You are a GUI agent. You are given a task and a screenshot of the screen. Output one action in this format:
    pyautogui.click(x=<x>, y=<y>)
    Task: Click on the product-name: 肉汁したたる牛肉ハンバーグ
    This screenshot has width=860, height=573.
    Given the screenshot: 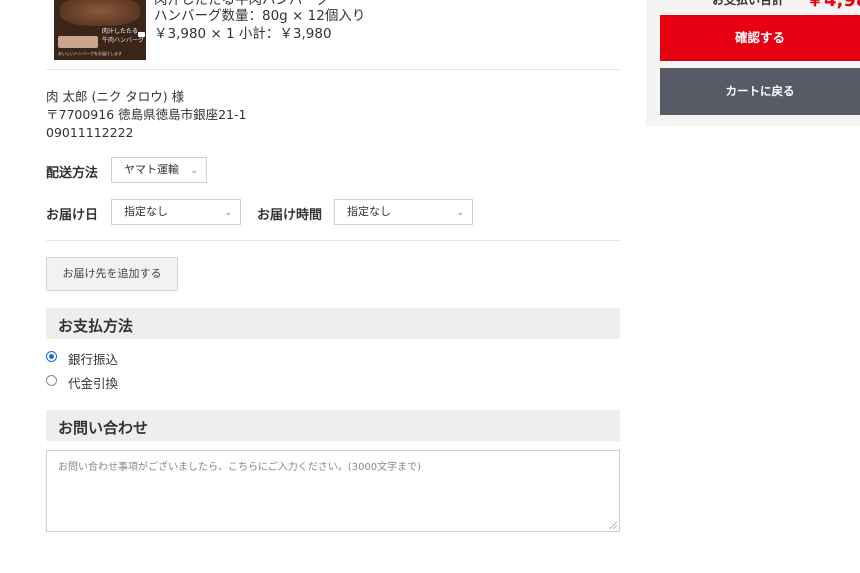 What is the action you would take?
    pyautogui.click(x=242, y=4)
    